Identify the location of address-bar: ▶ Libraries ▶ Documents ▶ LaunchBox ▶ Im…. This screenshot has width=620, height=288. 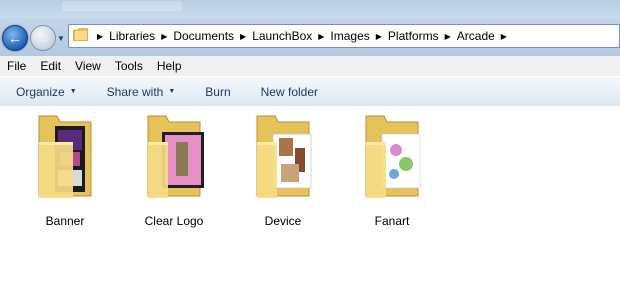
(344, 36).